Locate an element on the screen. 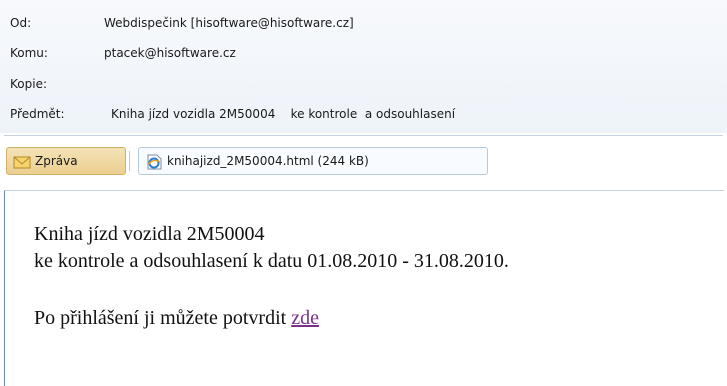 Image resolution: width=727 pixels, height=386 pixels. body-line-1: Kniha jízd vozidla 2M50004 is located at coordinates (149, 234).